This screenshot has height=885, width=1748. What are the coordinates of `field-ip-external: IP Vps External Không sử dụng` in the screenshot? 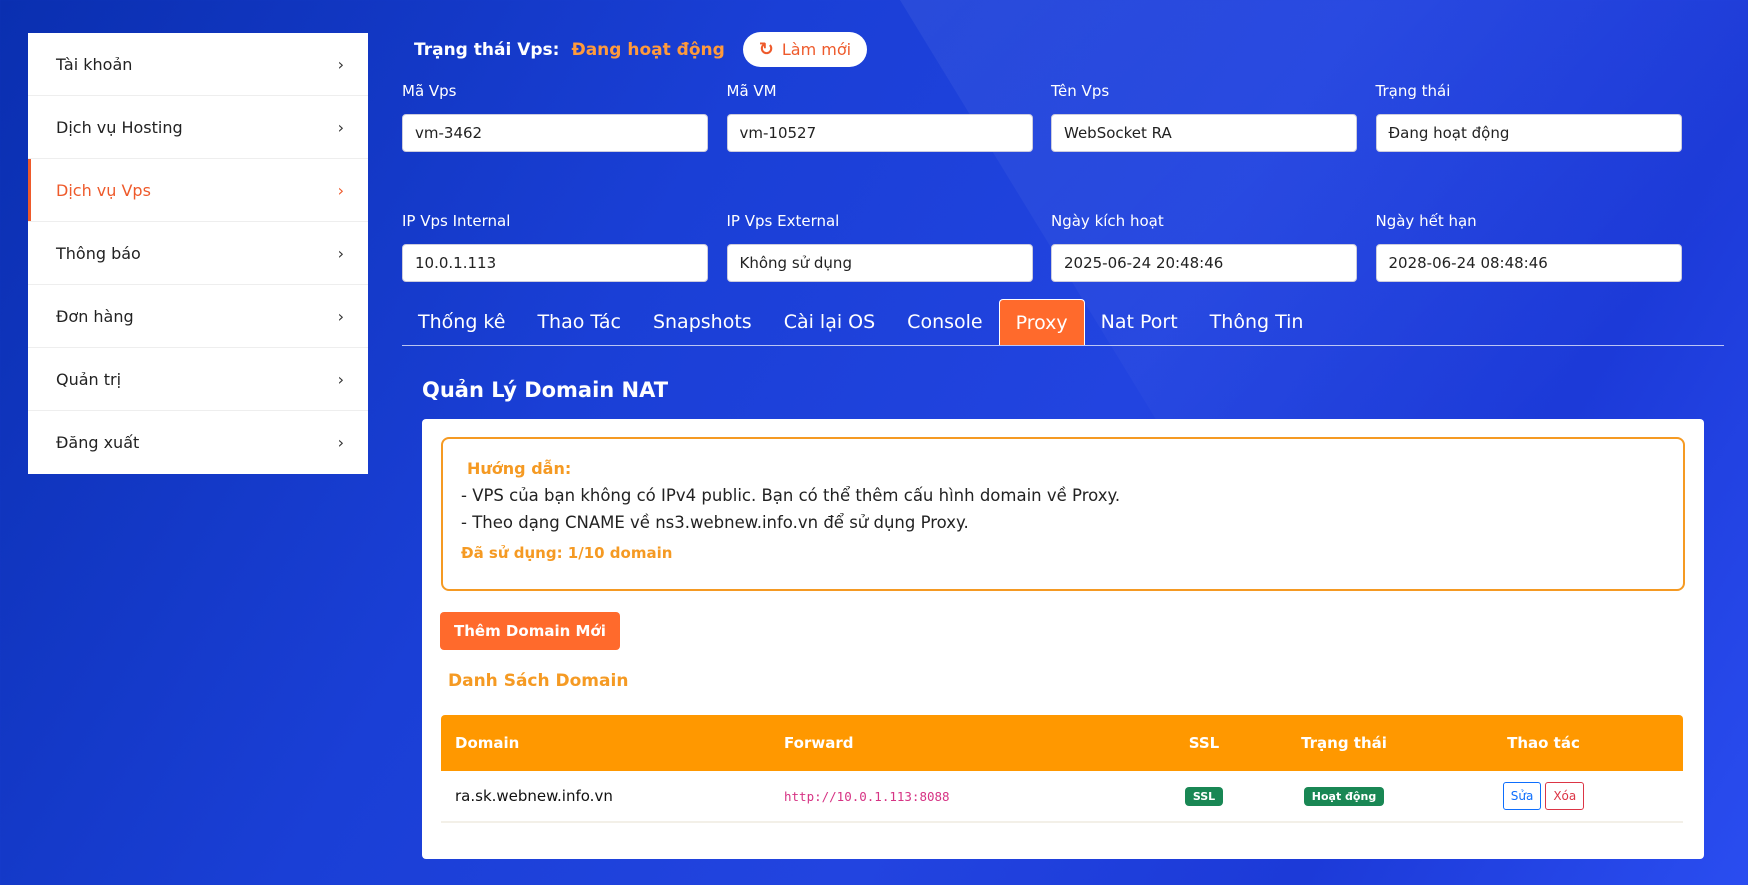 It's located at (889, 247).